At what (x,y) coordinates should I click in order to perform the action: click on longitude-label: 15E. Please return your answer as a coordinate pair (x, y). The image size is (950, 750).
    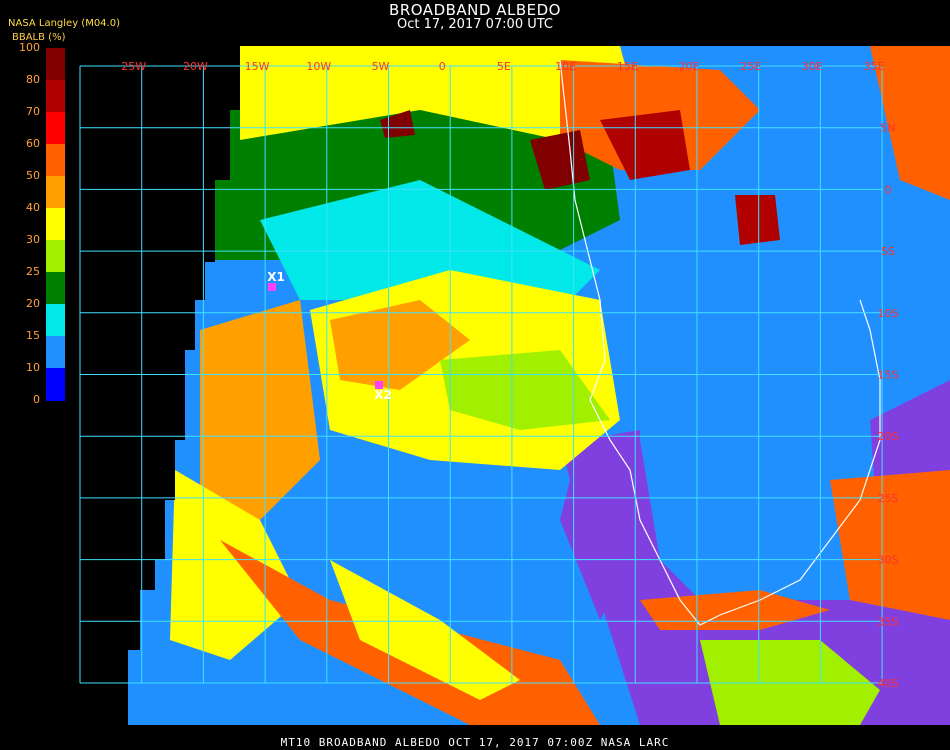
    Looking at the image, I should click on (627, 66).